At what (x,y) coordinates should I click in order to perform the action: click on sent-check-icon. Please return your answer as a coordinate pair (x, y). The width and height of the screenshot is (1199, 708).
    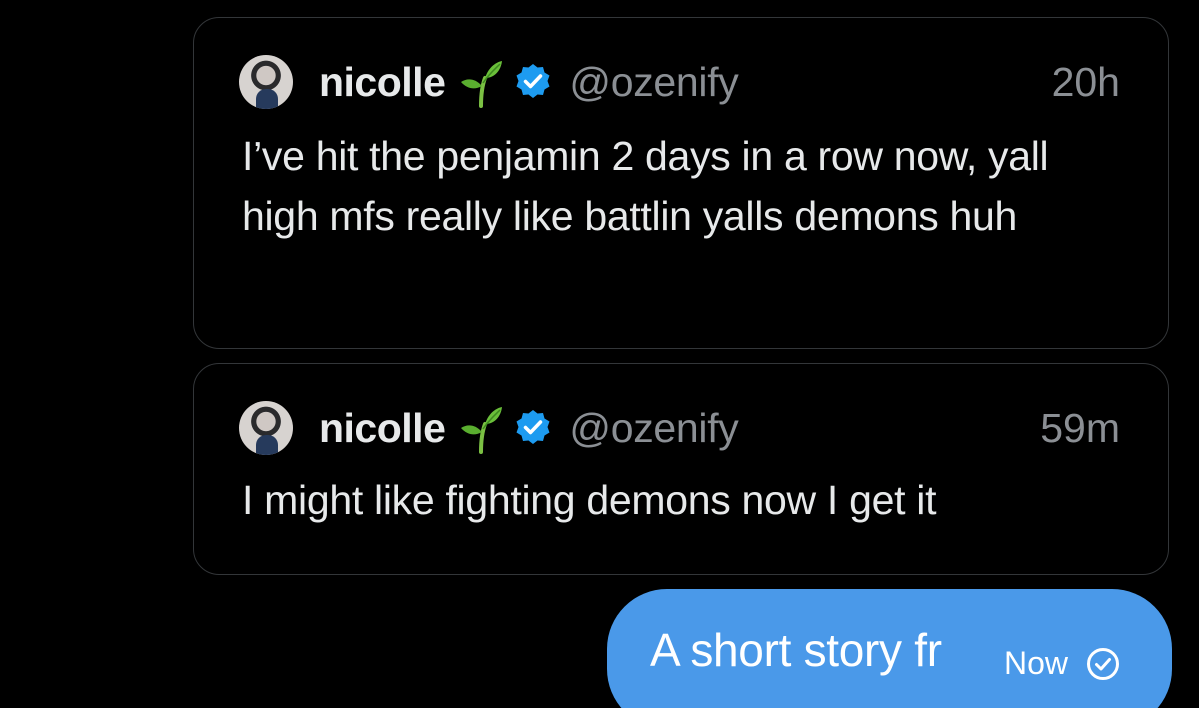
    Looking at the image, I should click on (1103, 663).